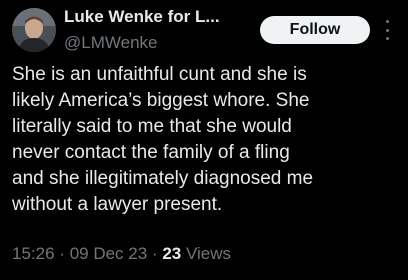 This screenshot has height=280, width=408. What do you see at coordinates (109, 253) in the screenshot?
I see `tweet-date: 09 Dec 23` at bounding box center [109, 253].